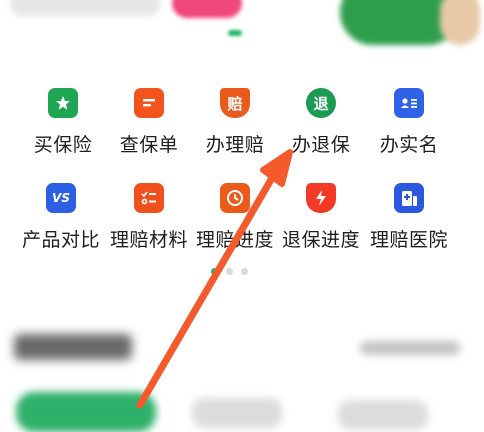 Image resolution: width=484 pixels, height=432 pixels. Describe the element at coordinates (61, 198) in the screenshot. I see `versus-icon: VS` at that location.